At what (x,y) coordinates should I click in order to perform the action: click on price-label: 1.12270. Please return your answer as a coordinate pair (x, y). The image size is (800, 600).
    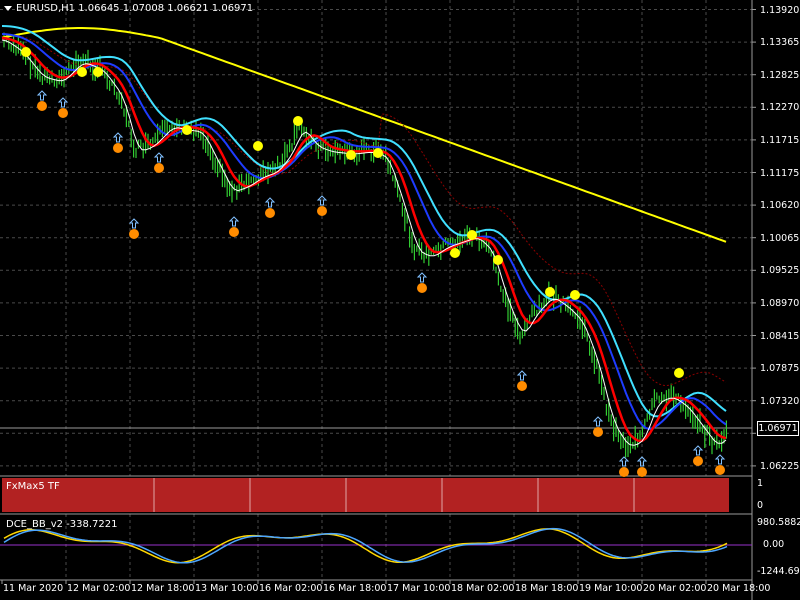
    Looking at the image, I should click on (780, 108).